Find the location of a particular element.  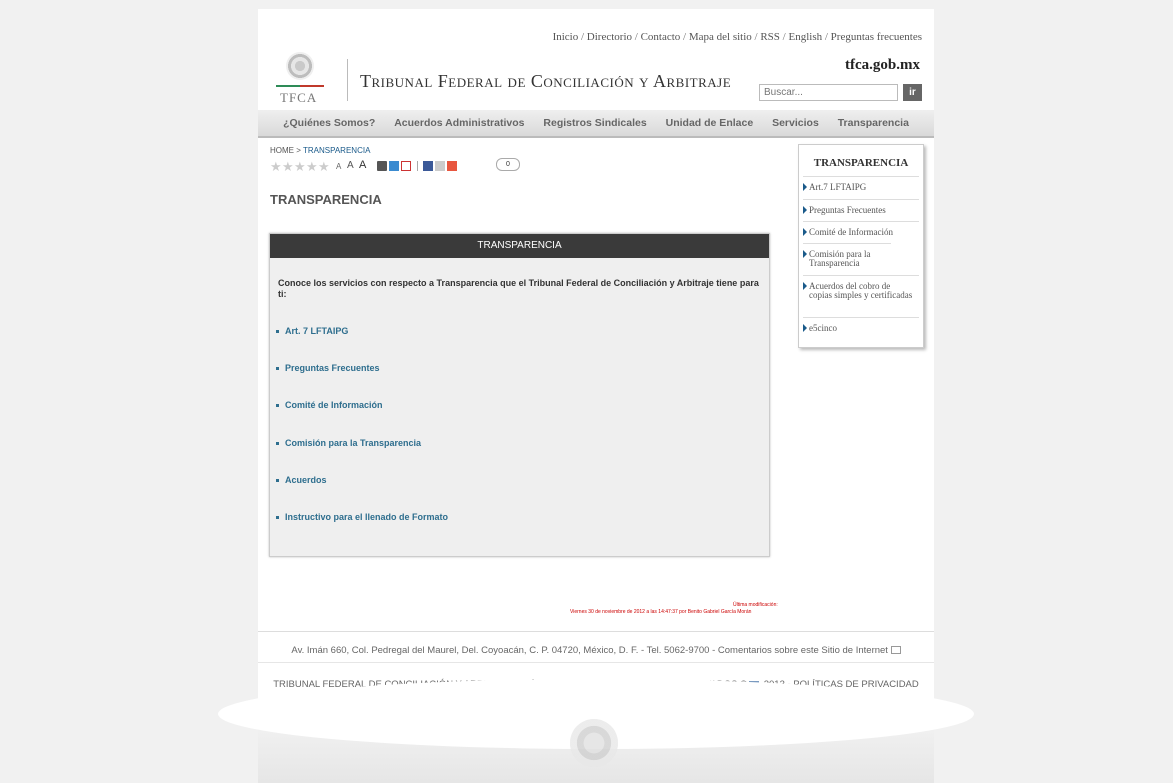

search-input is located at coordinates (828, 92).